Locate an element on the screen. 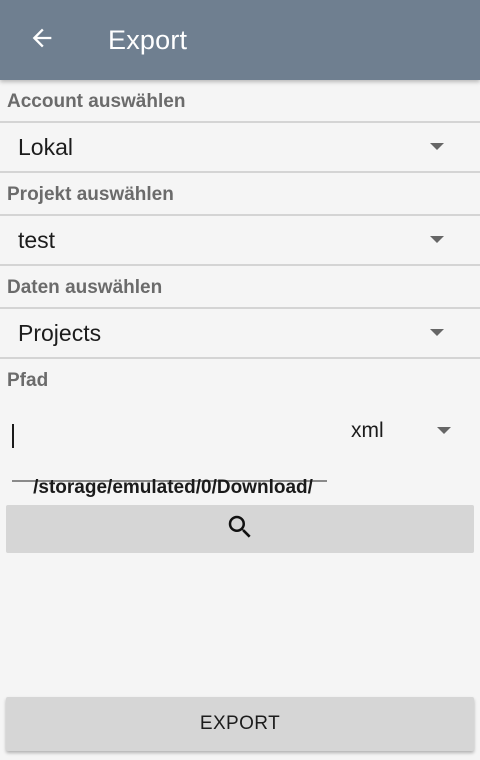  page-title: Export is located at coordinates (148, 40).